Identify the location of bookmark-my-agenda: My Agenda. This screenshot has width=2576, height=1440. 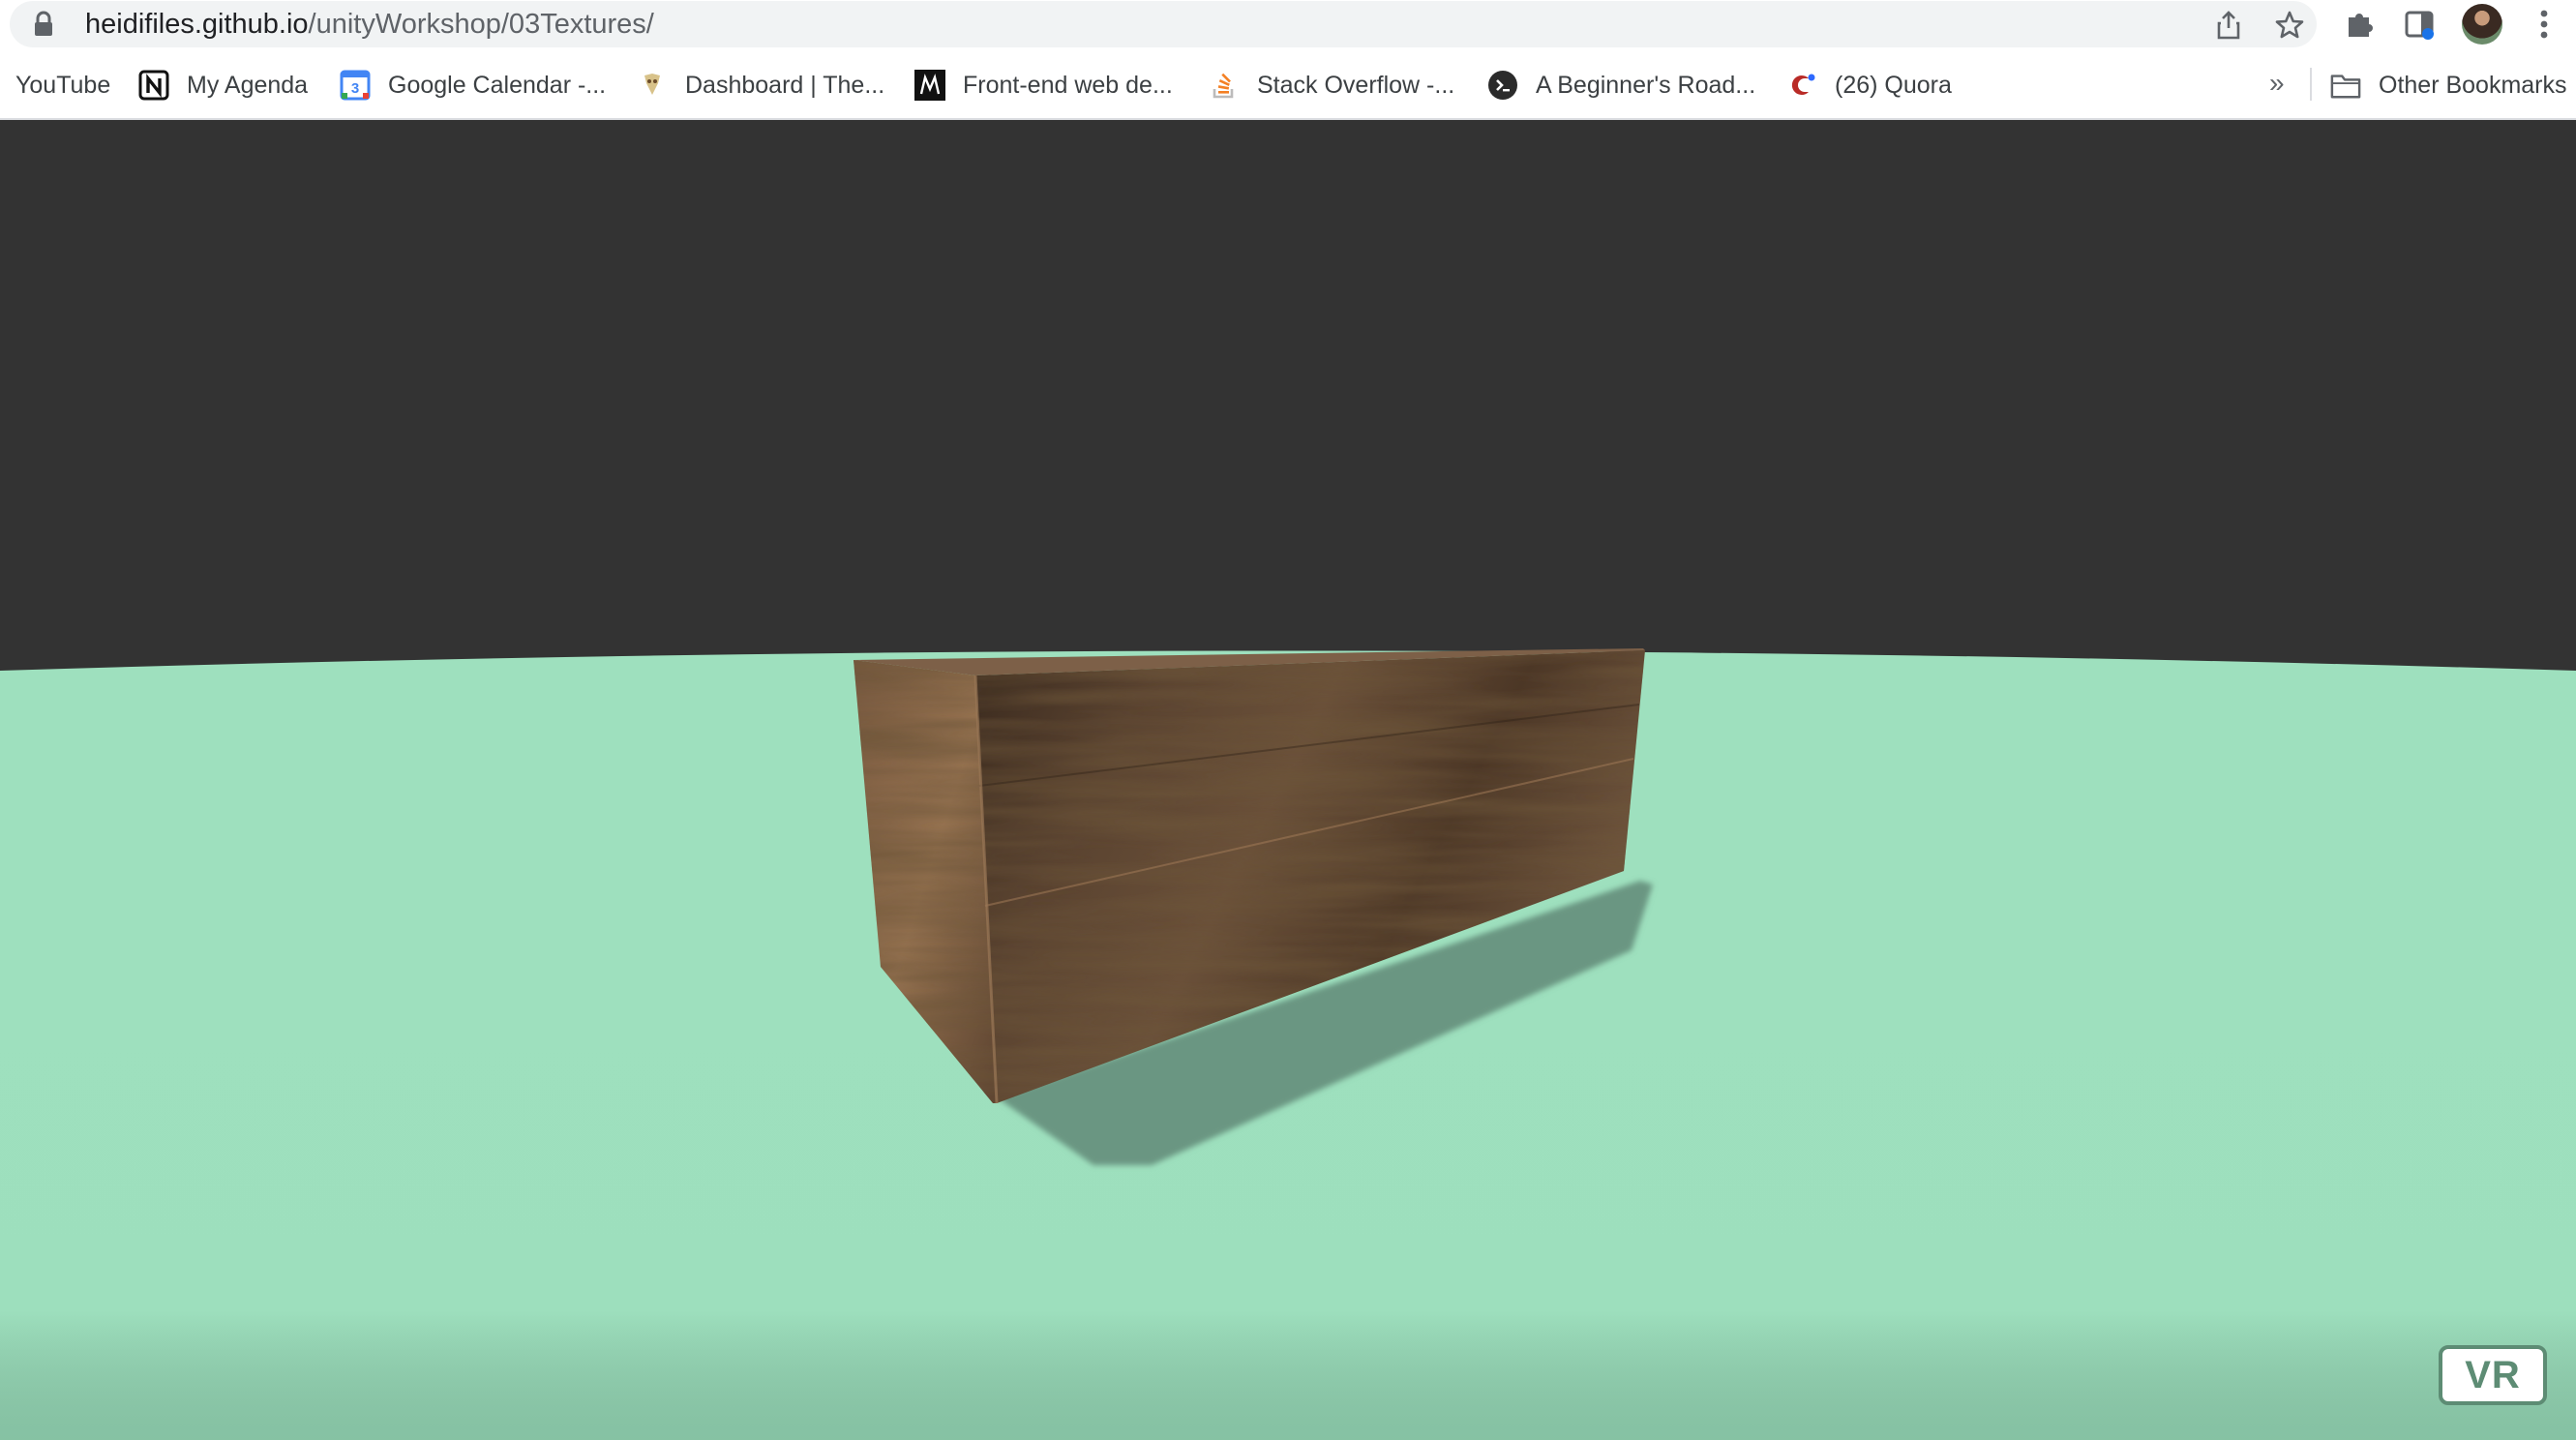
(223, 86).